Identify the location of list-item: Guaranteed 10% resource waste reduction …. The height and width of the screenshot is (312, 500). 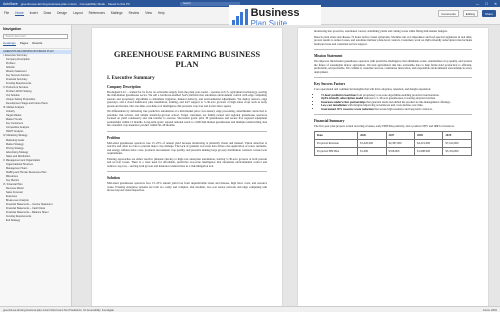
(396, 109).